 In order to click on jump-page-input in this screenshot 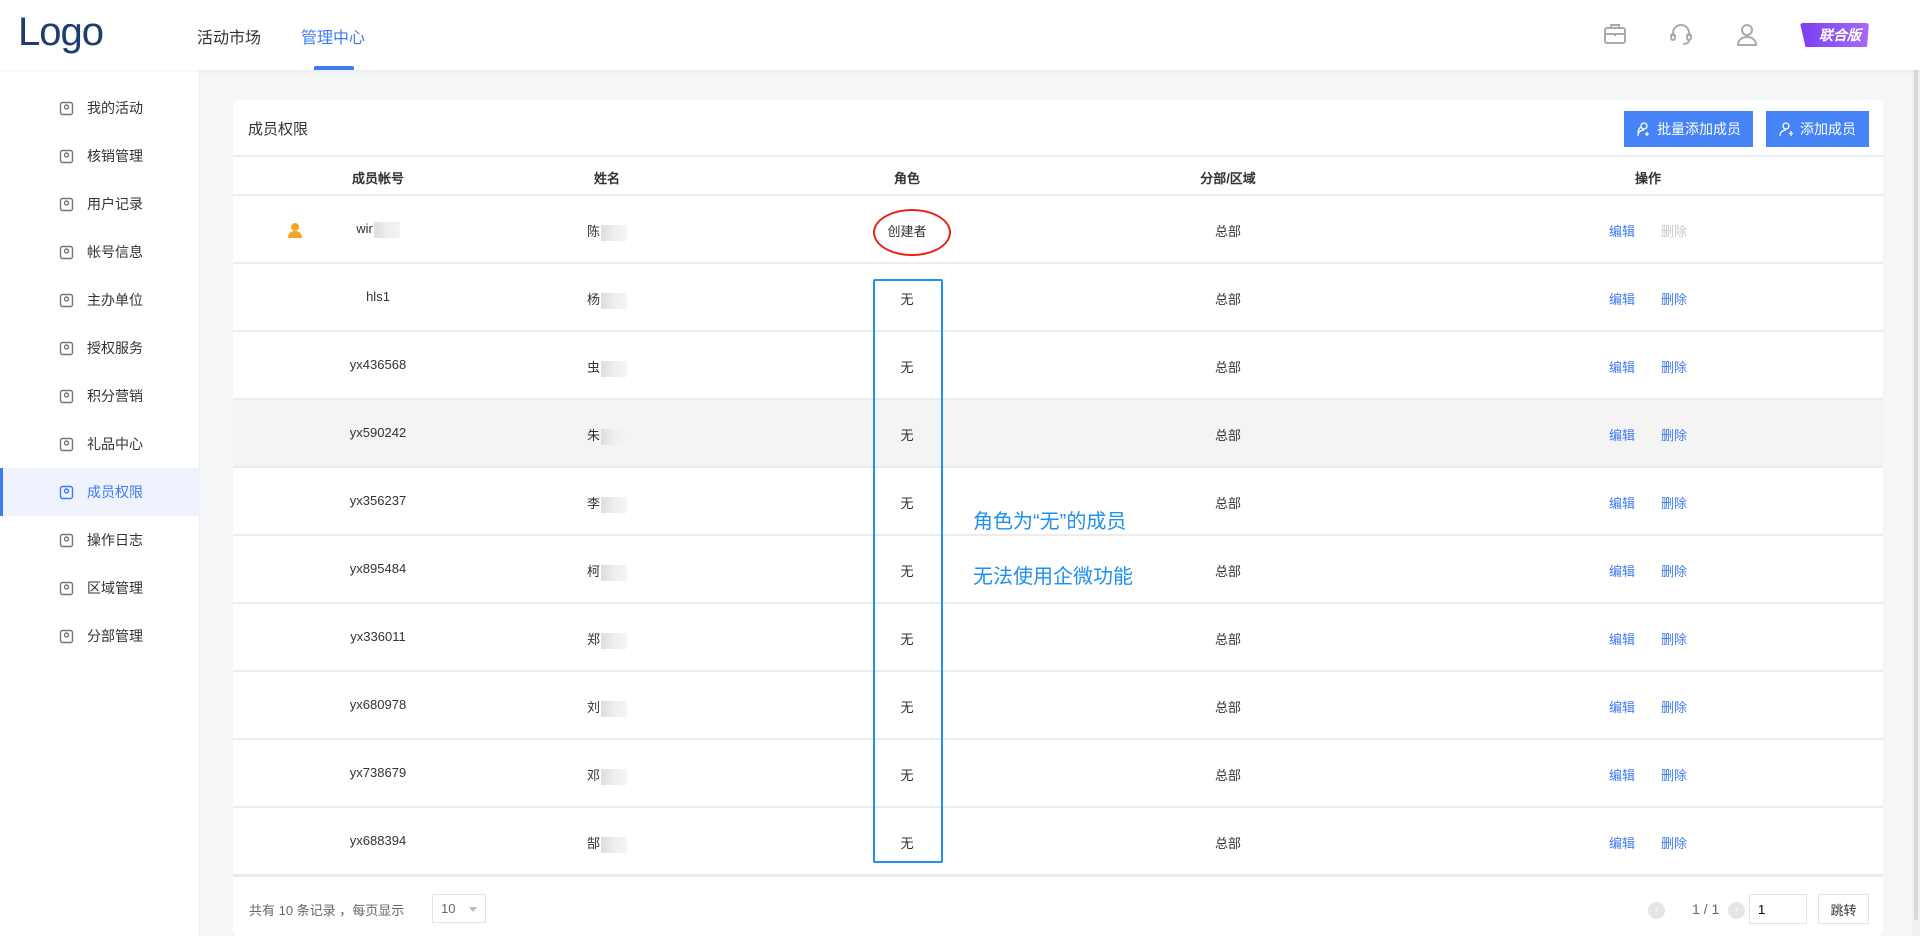, I will do `click(1778, 909)`.